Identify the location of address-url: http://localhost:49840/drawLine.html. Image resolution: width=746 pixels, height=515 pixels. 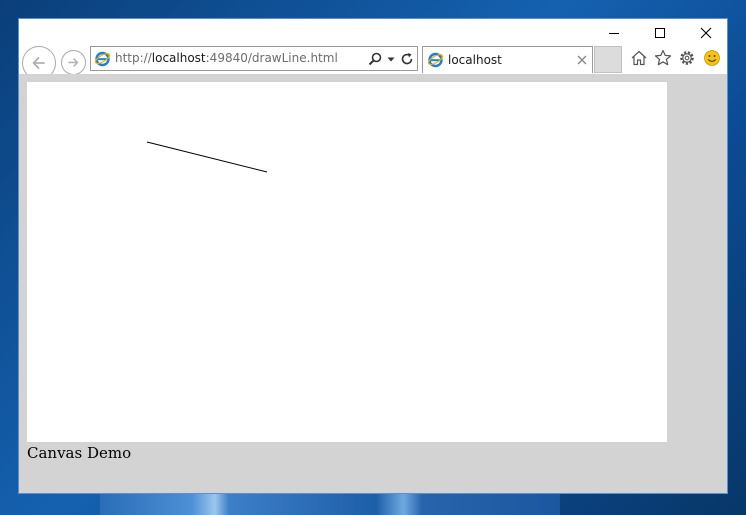
(226, 58).